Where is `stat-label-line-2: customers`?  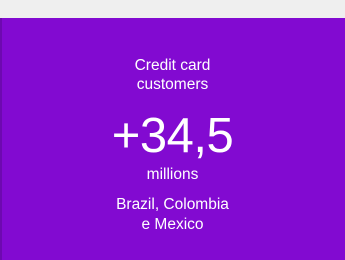 stat-label-line-2: customers is located at coordinates (172, 84).